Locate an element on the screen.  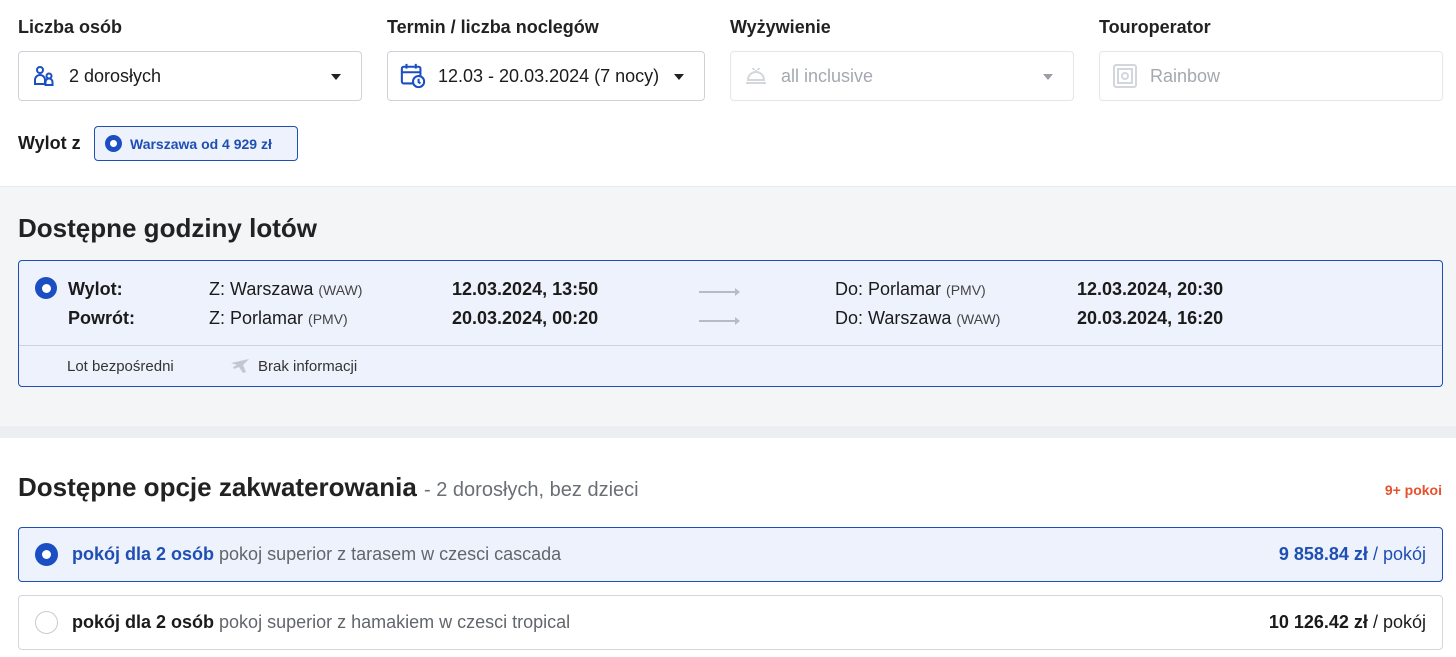
operator-value: Rainbow is located at coordinates (1185, 75).